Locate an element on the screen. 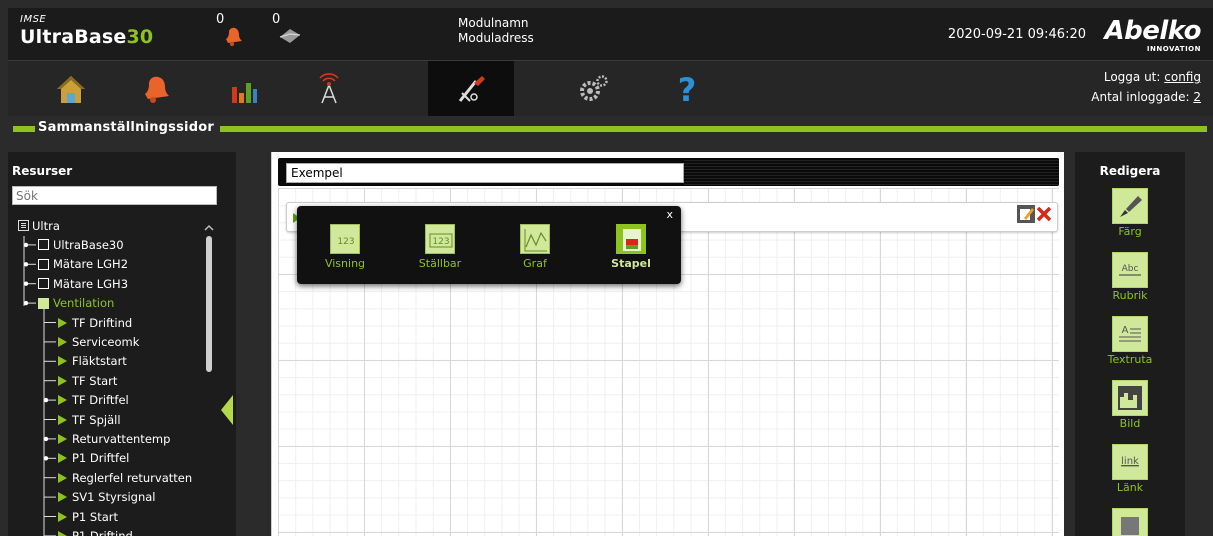  collapse-panel-arrow-icon is located at coordinates (227, 410).